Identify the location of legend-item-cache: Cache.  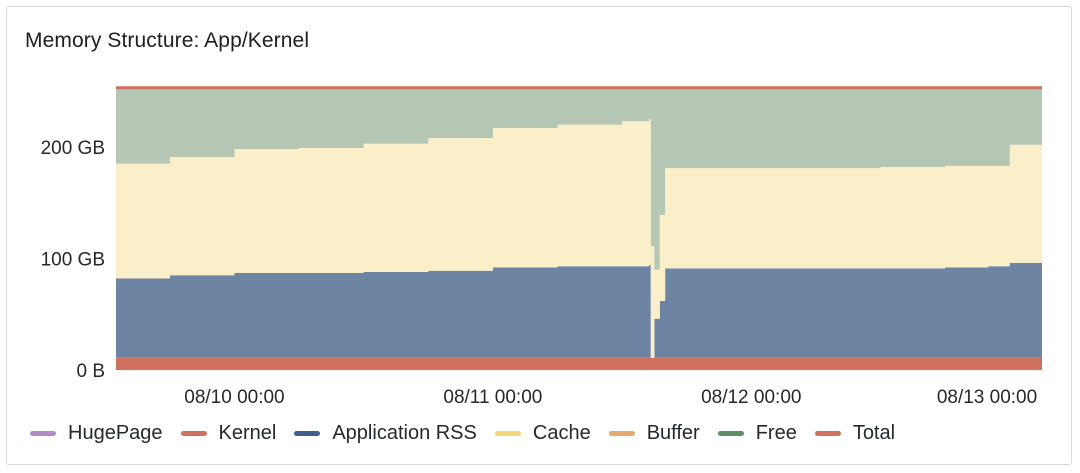
(542, 433).